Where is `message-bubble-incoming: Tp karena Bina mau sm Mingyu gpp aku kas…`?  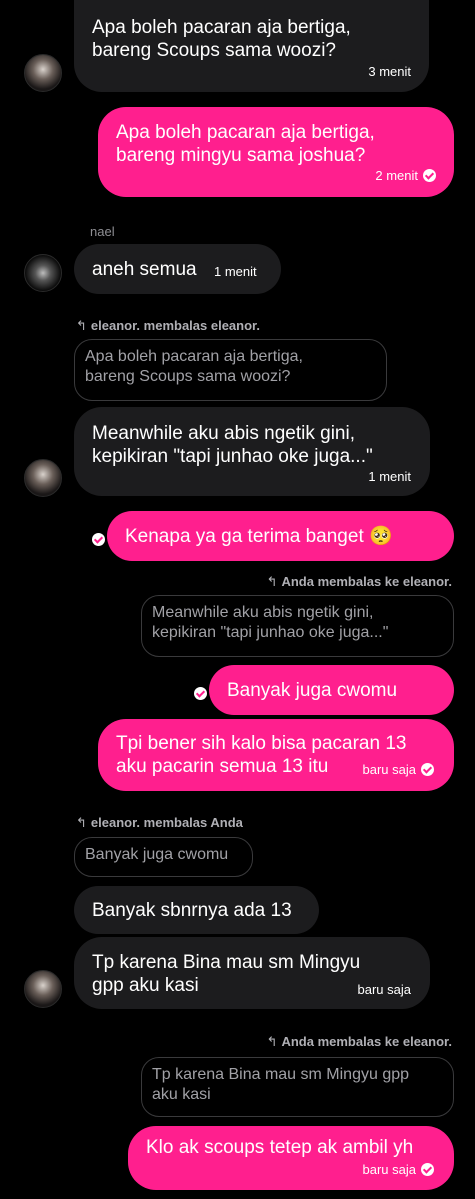
message-bubble-incoming: Tp karena Bina mau sm Mingyu gpp aku kas… is located at coordinates (252, 973).